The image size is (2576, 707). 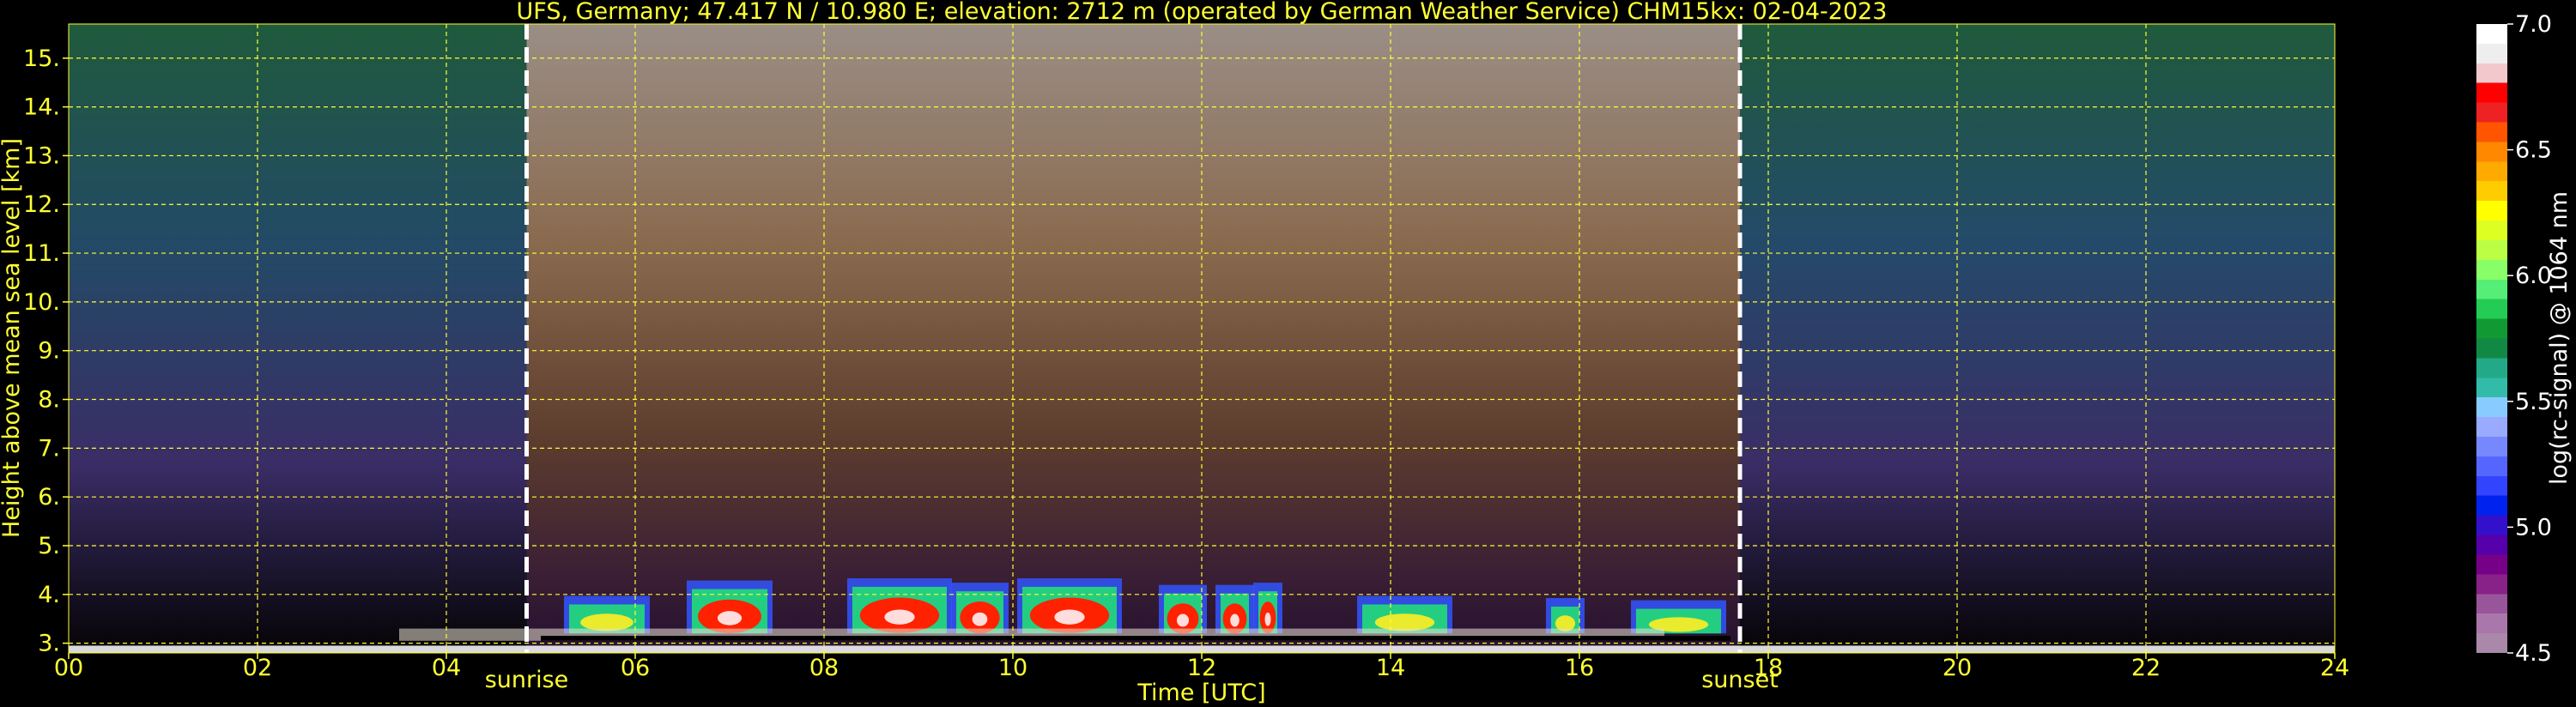 What do you see at coordinates (41, 254) in the screenshot?
I see `y-tick-label: 11.` at bounding box center [41, 254].